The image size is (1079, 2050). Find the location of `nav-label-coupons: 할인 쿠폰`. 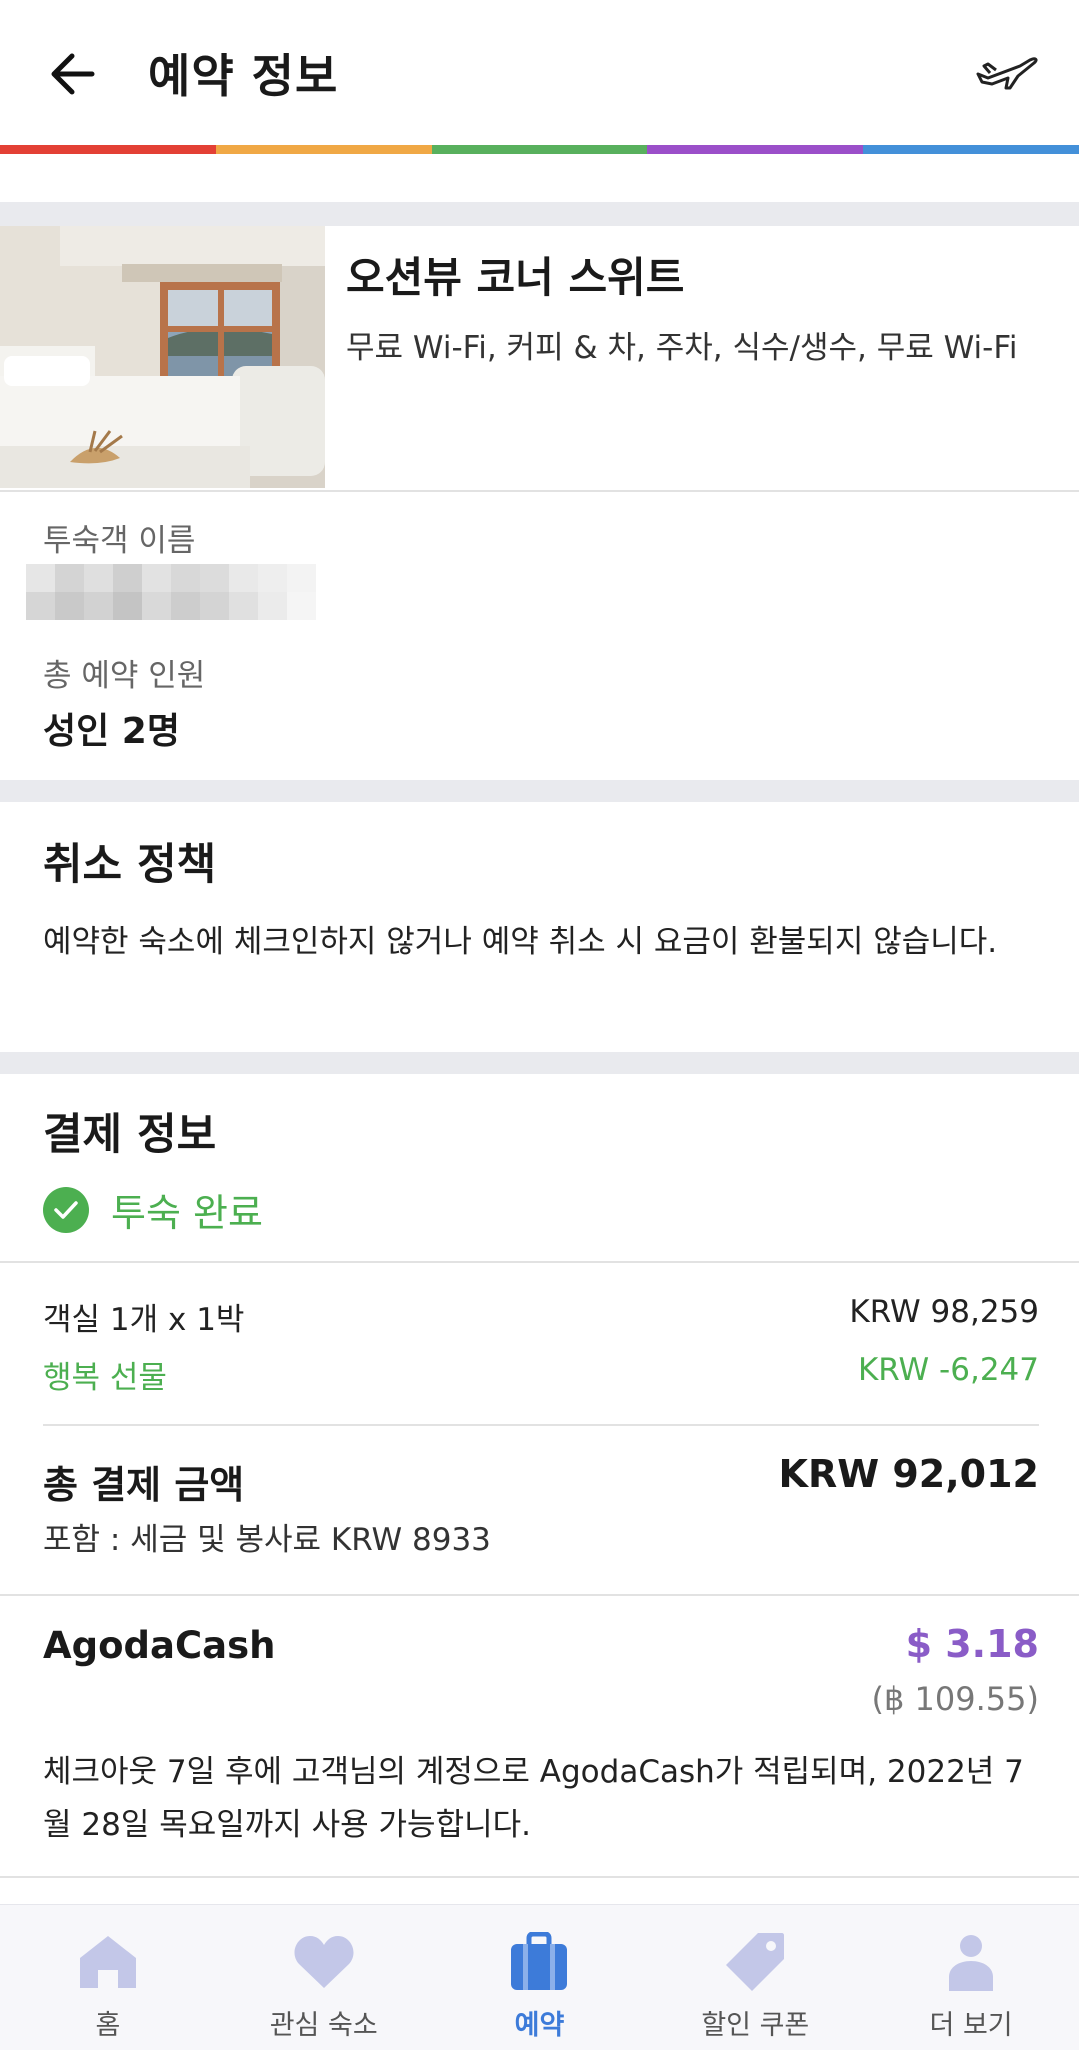

nav-label-coupons: 할인 쿠폰 is located at coordinates (755, 2025).